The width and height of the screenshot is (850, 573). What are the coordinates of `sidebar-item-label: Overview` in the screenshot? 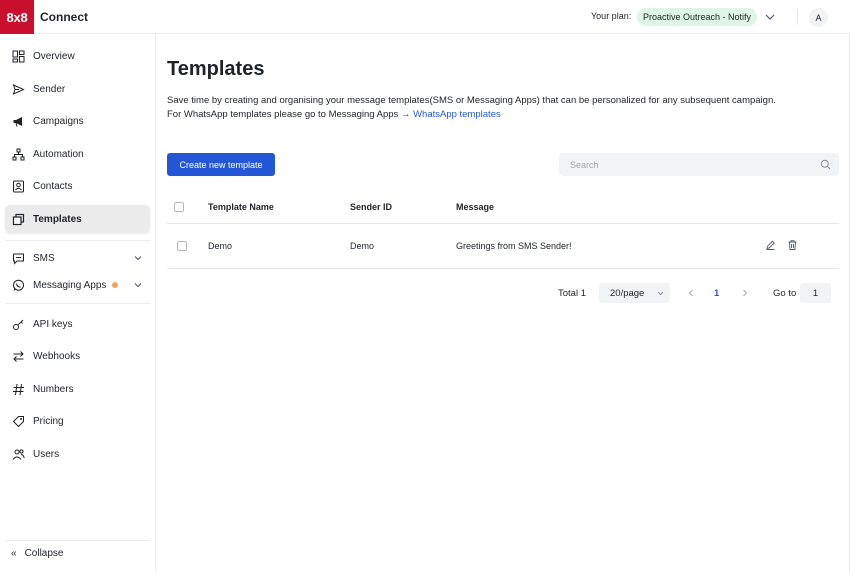 It's located at (54, 56).